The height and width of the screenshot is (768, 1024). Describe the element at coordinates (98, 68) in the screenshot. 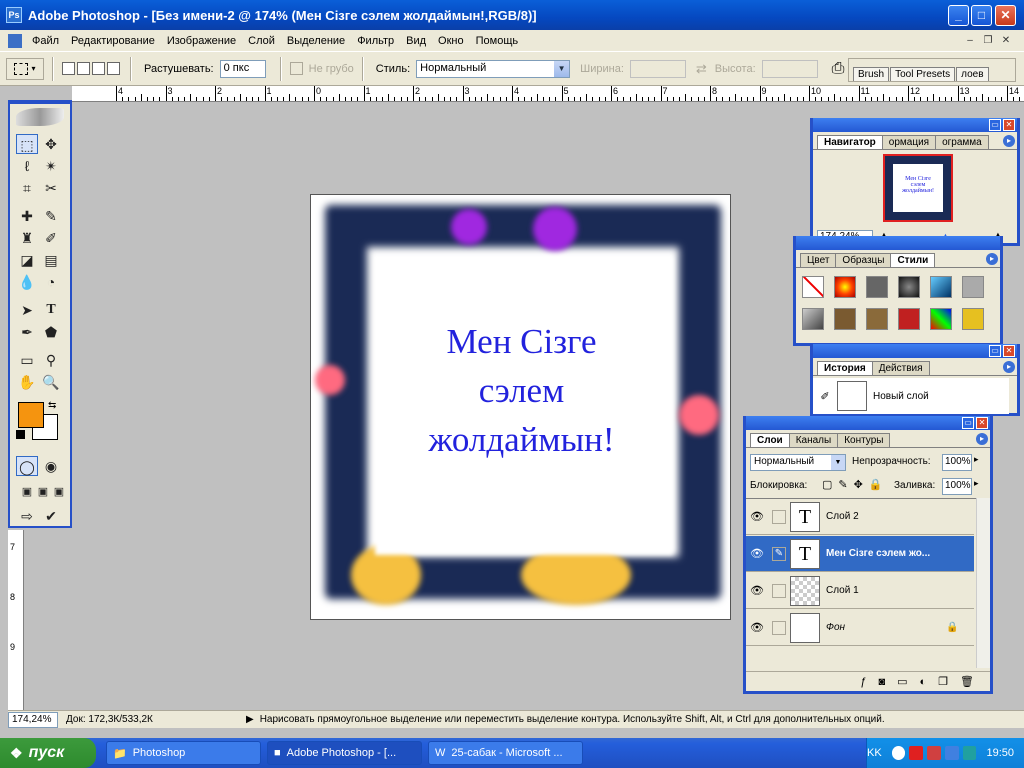

I see `subtract-selection-icon` at that location.